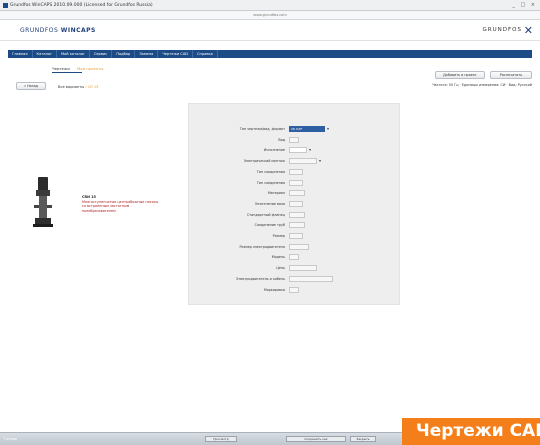  What do you see at coordinates (274, 150) in the screenshot?
I see `form-row-label: Исполнение` at bounding box center [274, 150].